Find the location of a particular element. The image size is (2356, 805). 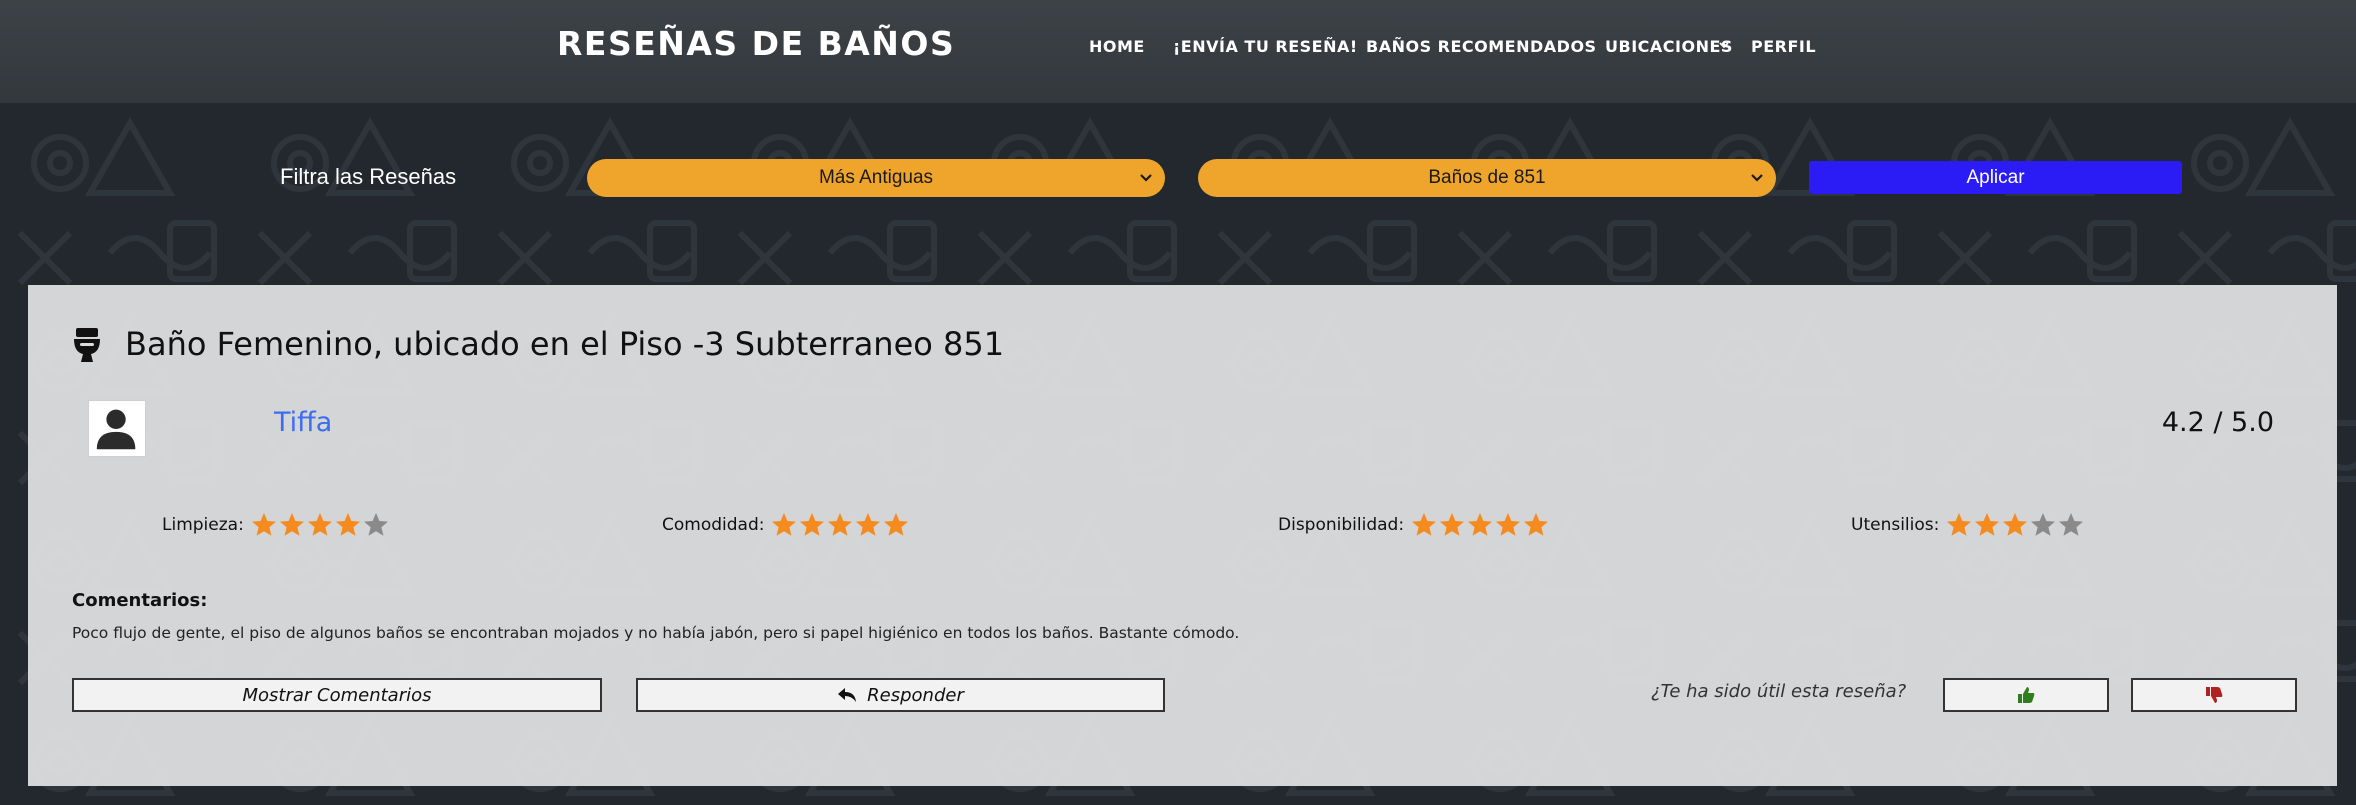

building-select-value: Baños de 851 is located at coordinates (1487, 177).